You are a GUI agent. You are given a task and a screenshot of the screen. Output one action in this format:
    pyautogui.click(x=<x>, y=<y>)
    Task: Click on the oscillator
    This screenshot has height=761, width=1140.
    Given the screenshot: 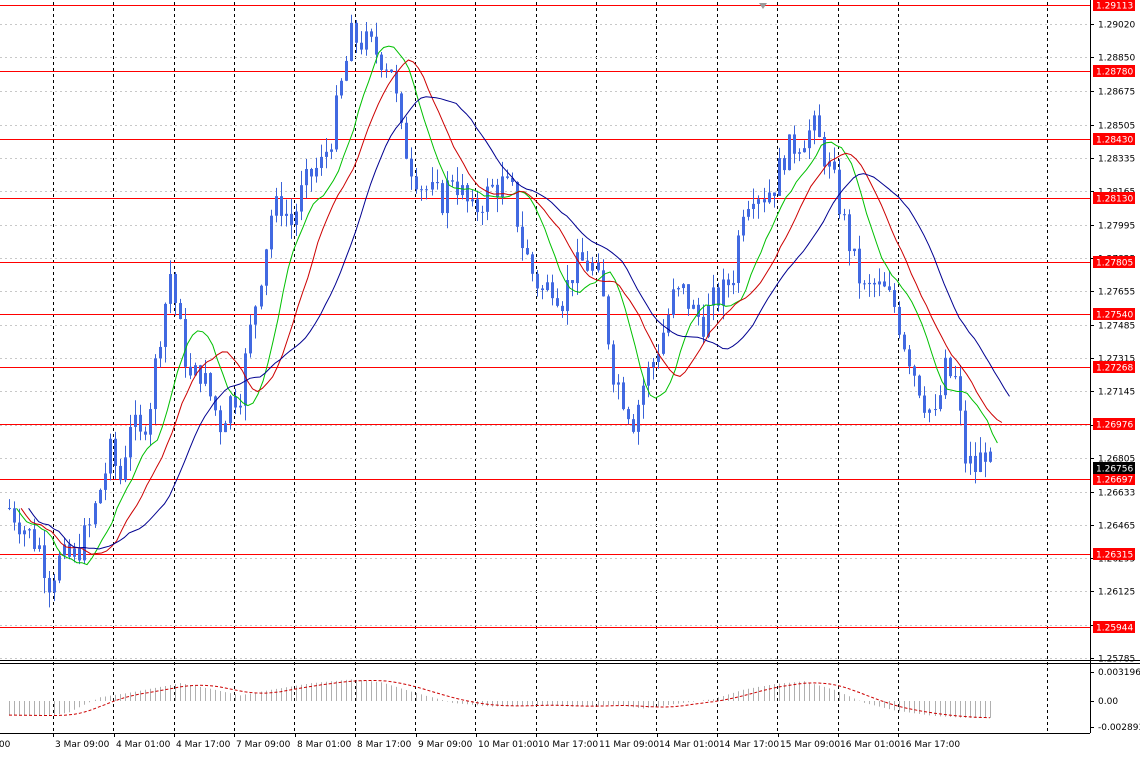 What is the action you would take?
    pyautogui.click(x=500, y=699)
    